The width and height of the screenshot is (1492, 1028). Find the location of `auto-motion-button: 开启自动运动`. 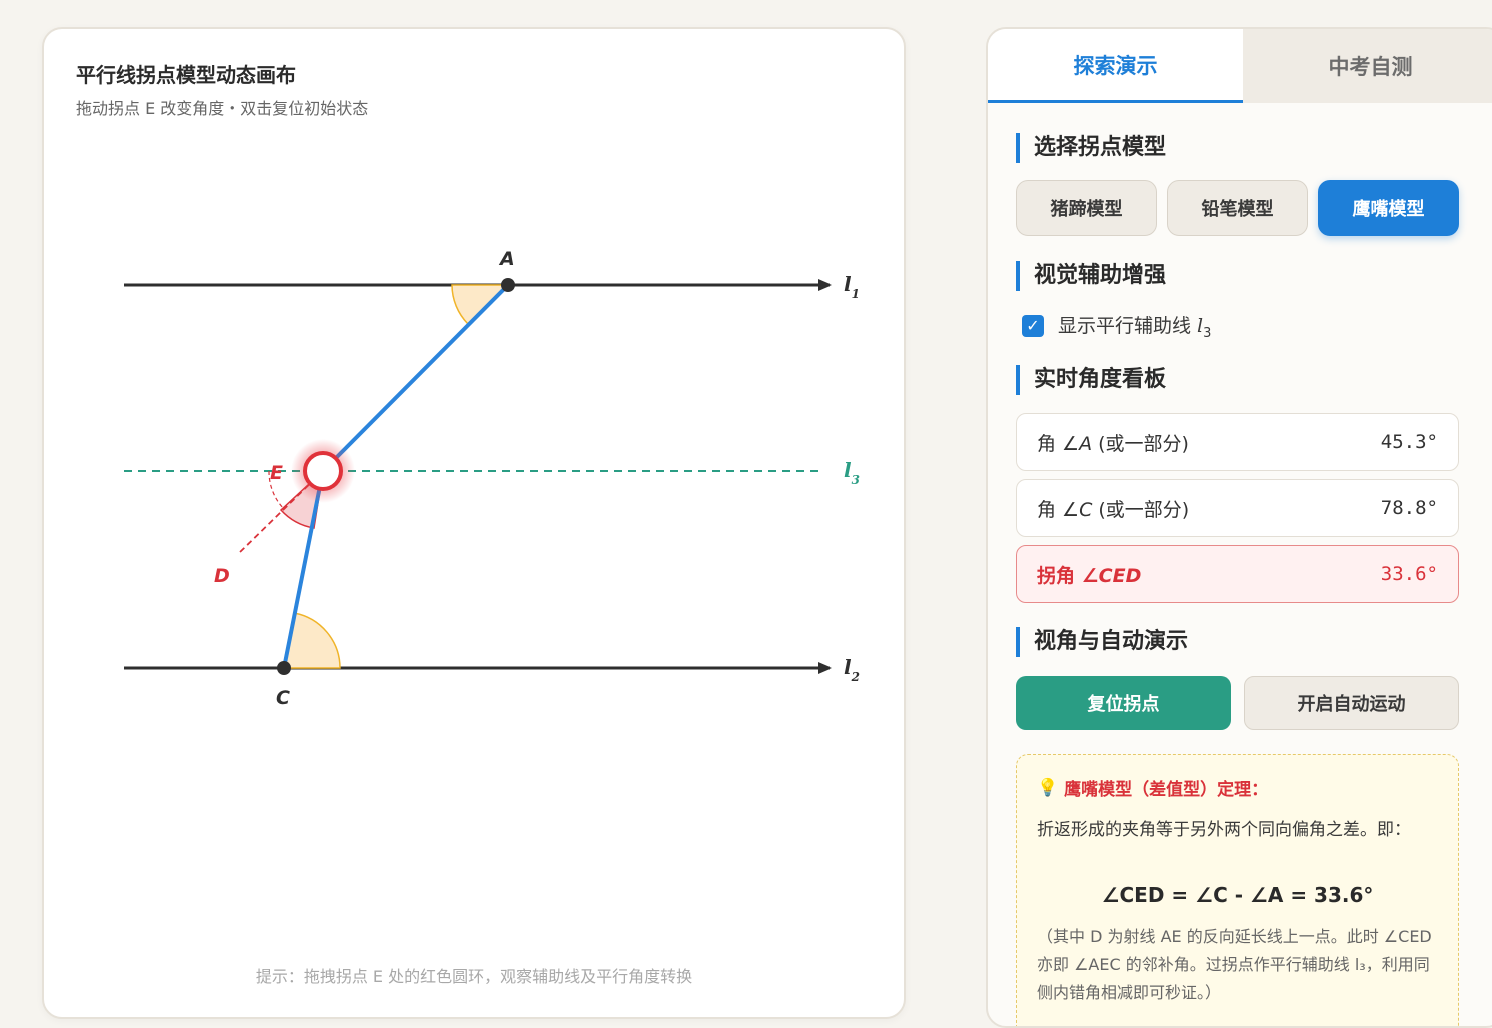

auto-motion-button: 开启自动运动 is located at coordinates (1351, 703).